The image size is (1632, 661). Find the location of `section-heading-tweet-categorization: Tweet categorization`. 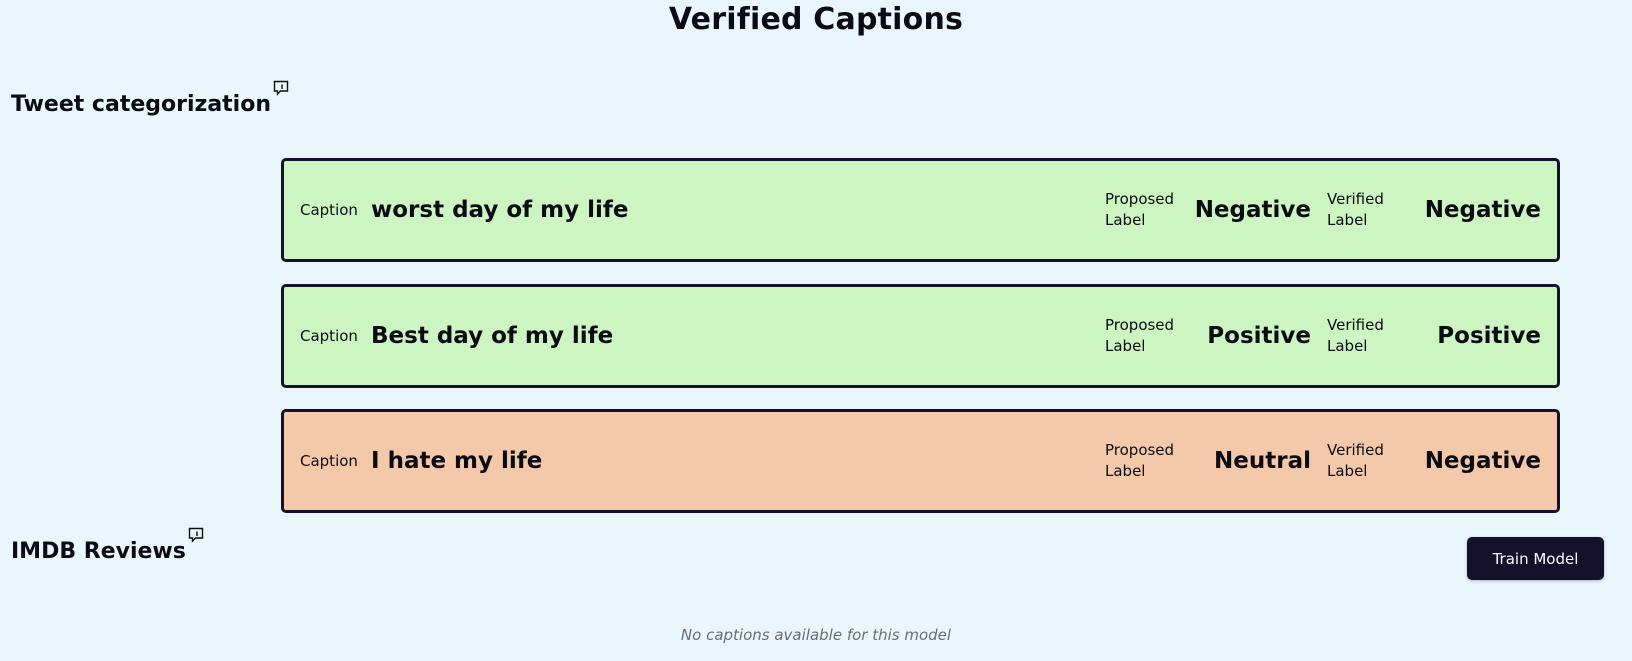

section-heading-tweet-categorization: Tweet categorization is located at coordinates (150, 98).